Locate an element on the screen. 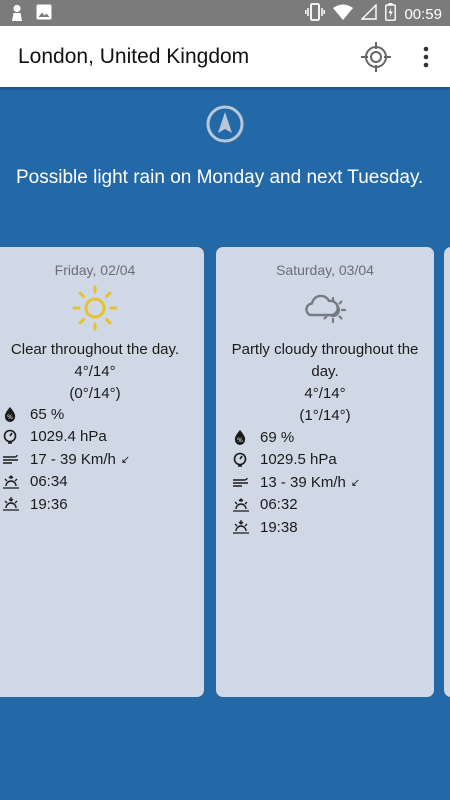 Image resolution: width=450 pixels, height=800 pixels. more-vert-icon is located at coordinates (426, 57).